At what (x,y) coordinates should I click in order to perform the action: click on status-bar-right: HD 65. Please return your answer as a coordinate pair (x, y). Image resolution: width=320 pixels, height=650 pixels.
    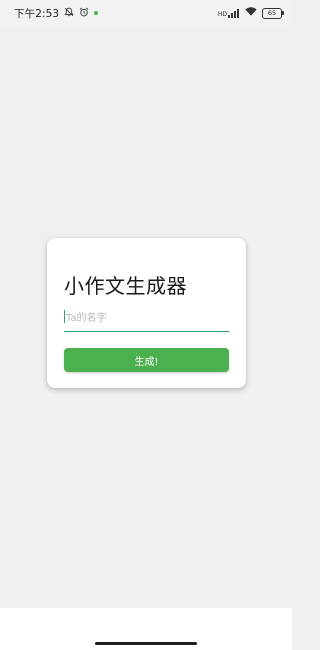
    Looking at the image, I should click on (251, 13).